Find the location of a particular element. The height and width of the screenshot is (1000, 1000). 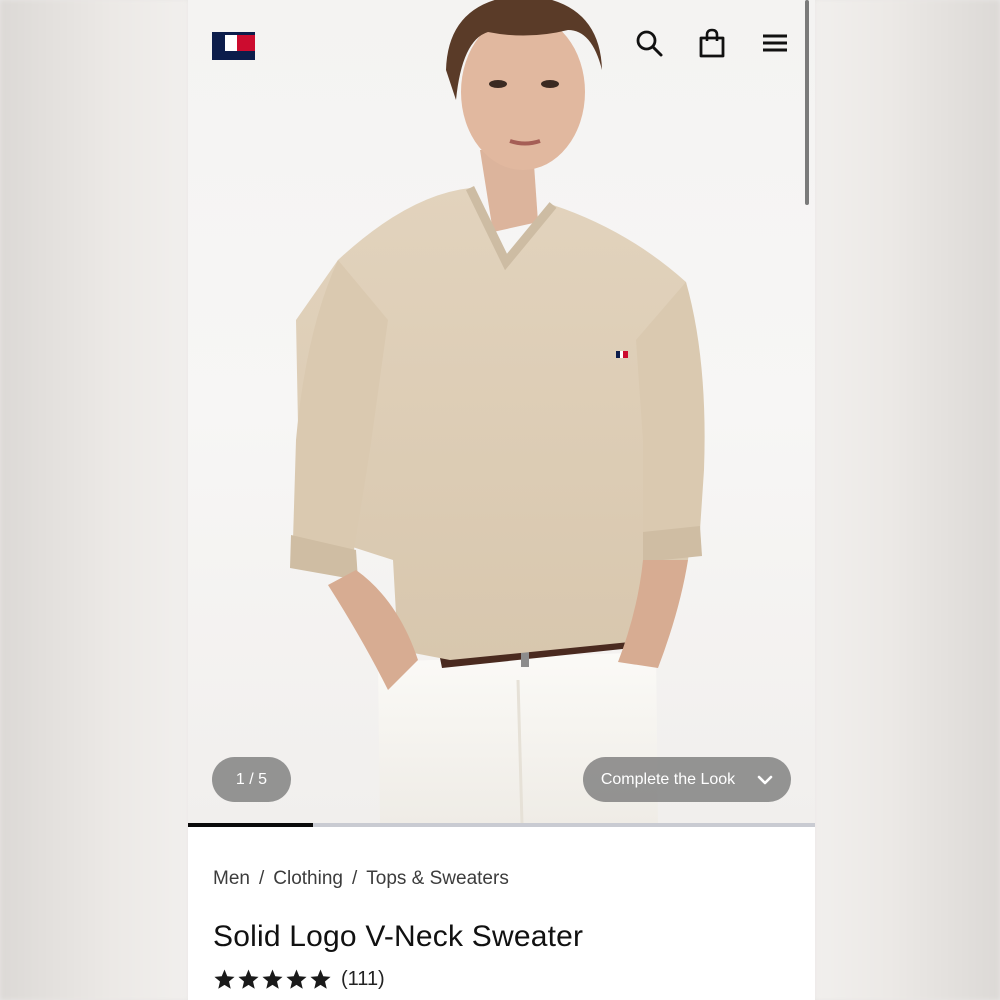

rating-stars is located at coordinates (272, 979).